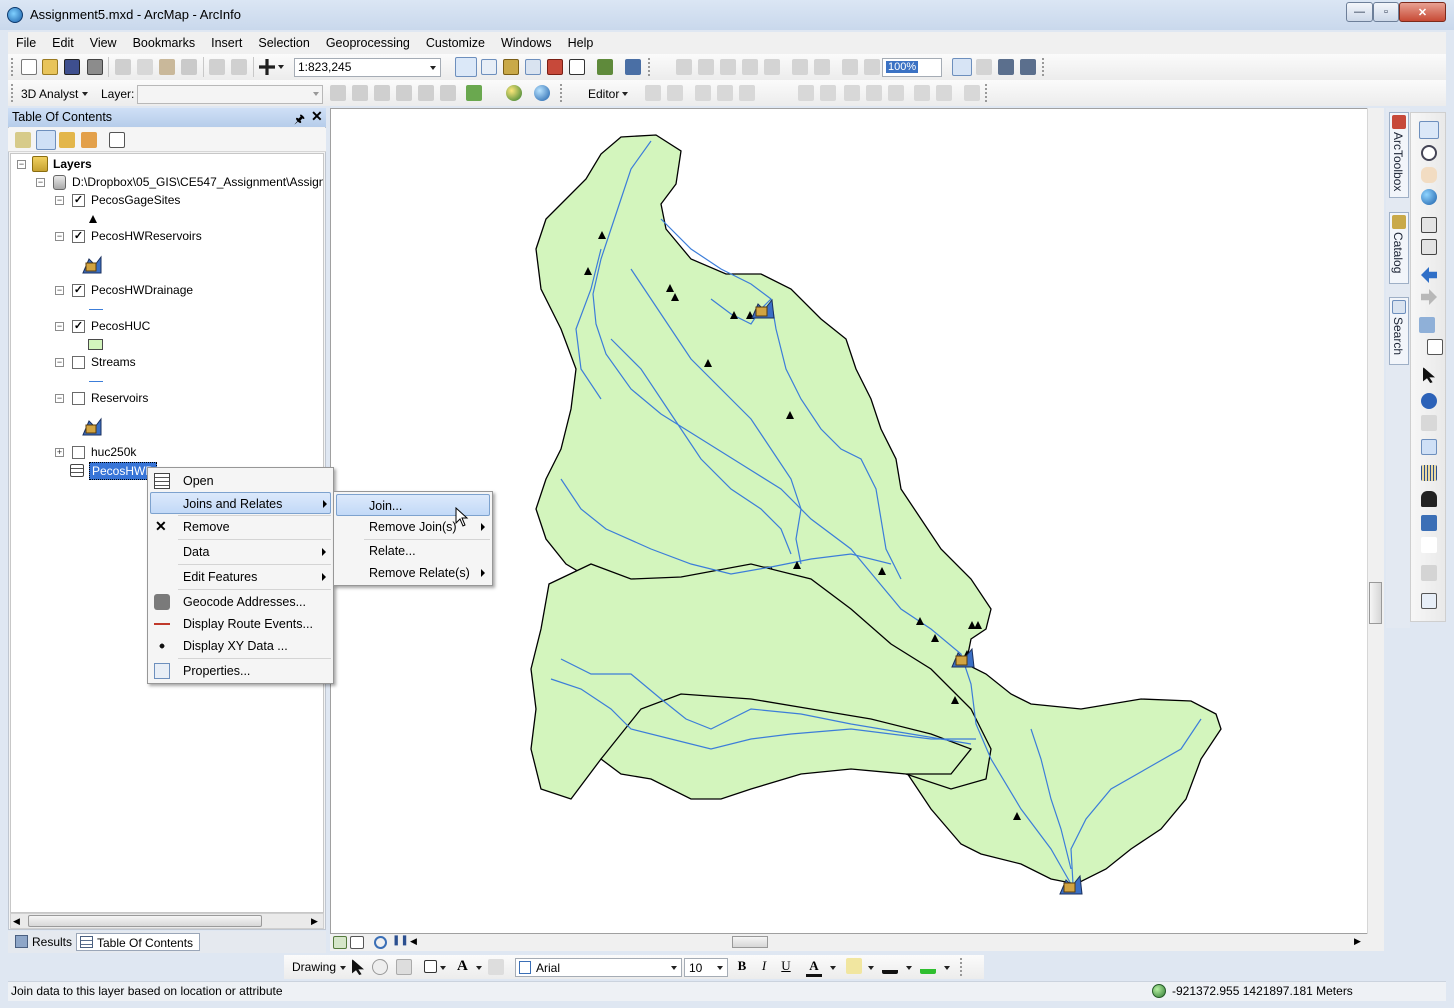 The height and width of the screenshot is (1008, 1454). What do you see at coordinates (26, 43) in the screenshot?
I see `menu-file: File` at bounding box center [26, 43].